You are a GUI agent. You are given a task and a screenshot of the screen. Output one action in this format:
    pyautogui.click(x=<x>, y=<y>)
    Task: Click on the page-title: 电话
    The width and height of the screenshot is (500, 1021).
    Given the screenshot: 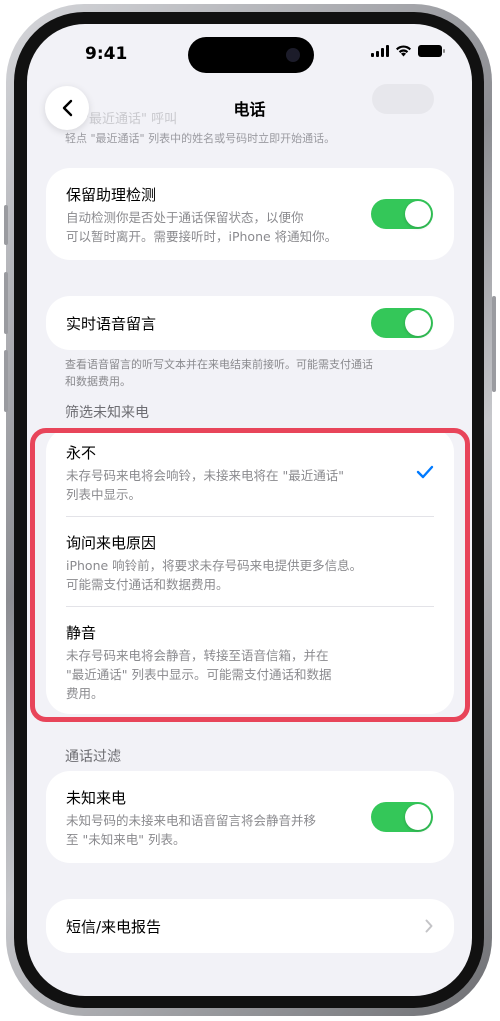 What is the action you would take?
    pyautogui.click(x=249, y=109)
    